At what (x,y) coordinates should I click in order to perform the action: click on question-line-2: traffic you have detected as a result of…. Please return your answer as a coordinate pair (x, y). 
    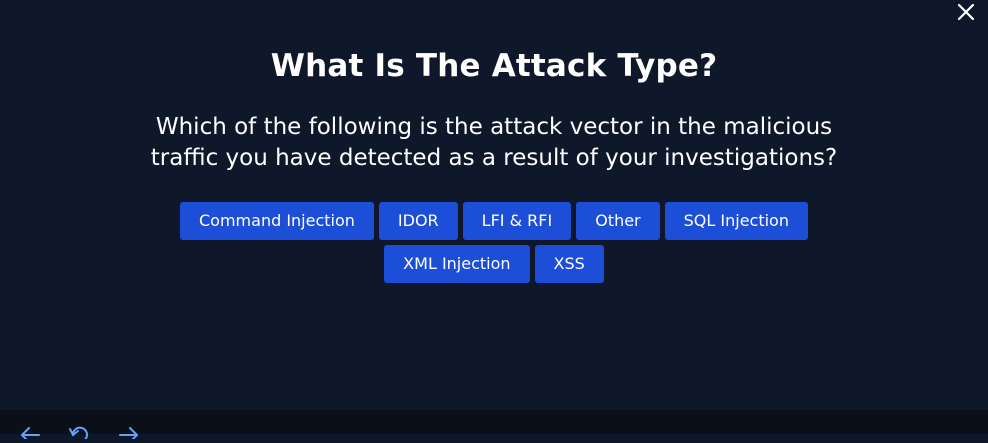
    Looking at the image, I should click on (494, 158).